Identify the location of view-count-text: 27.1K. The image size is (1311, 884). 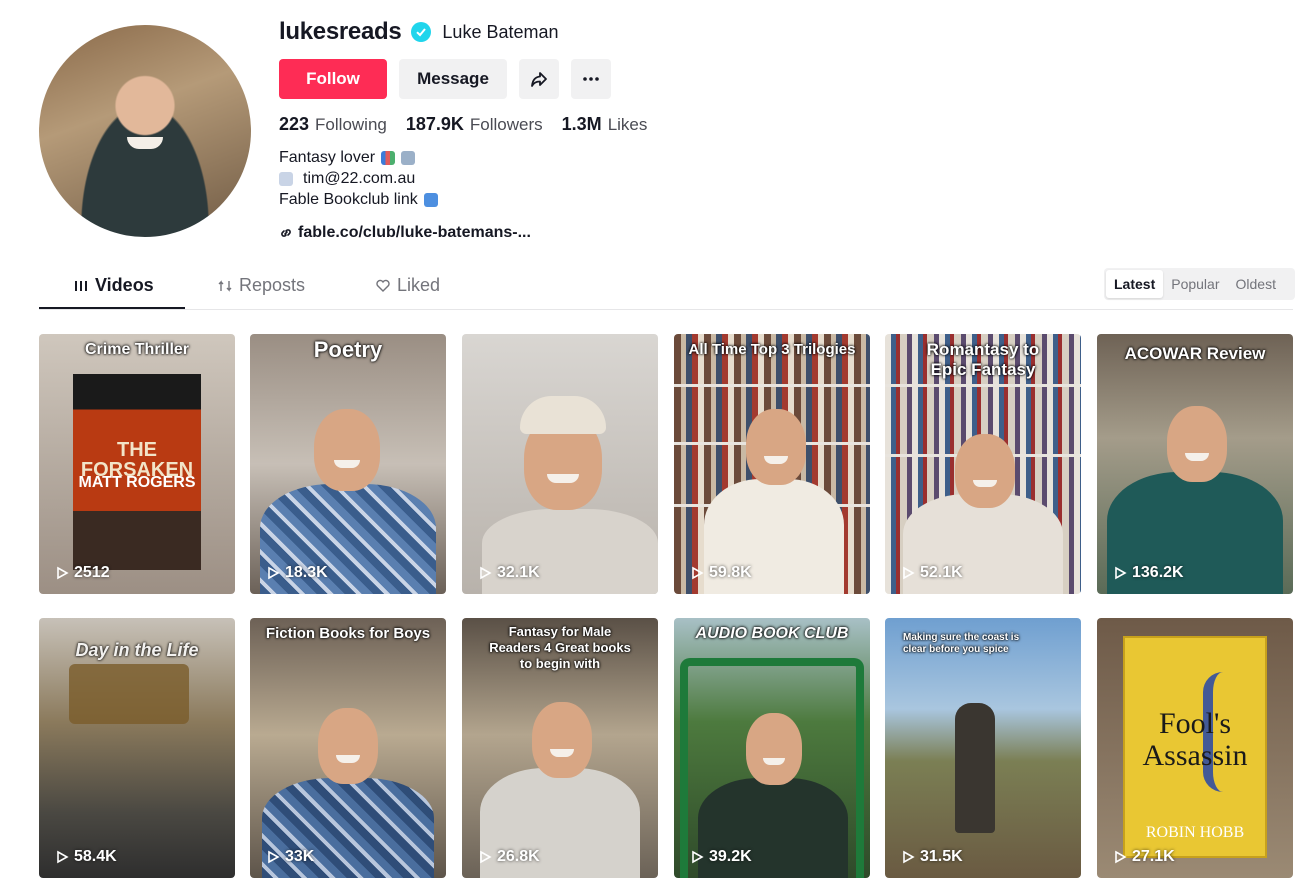
(1153, 856).